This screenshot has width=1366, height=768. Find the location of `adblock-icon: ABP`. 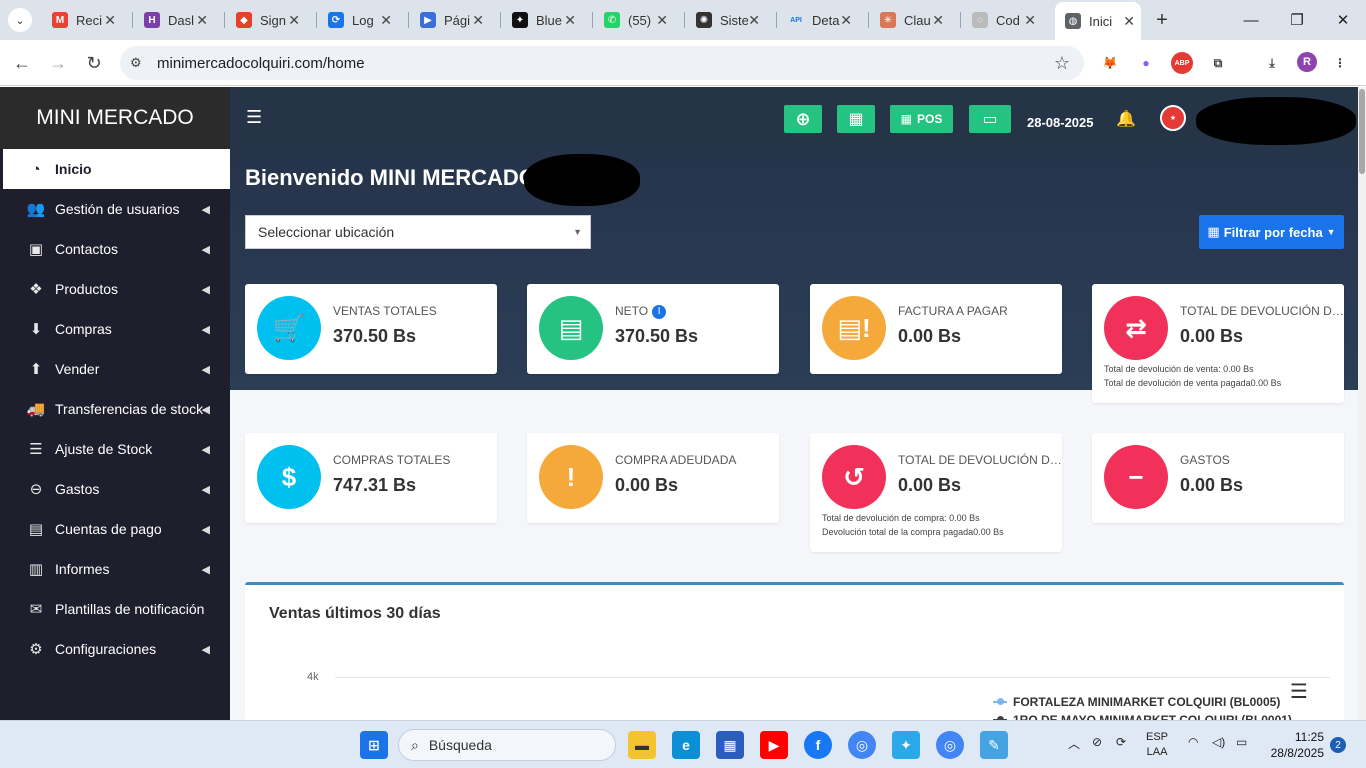

adblock-icon: ABP is located at coordinates (1182, 63).